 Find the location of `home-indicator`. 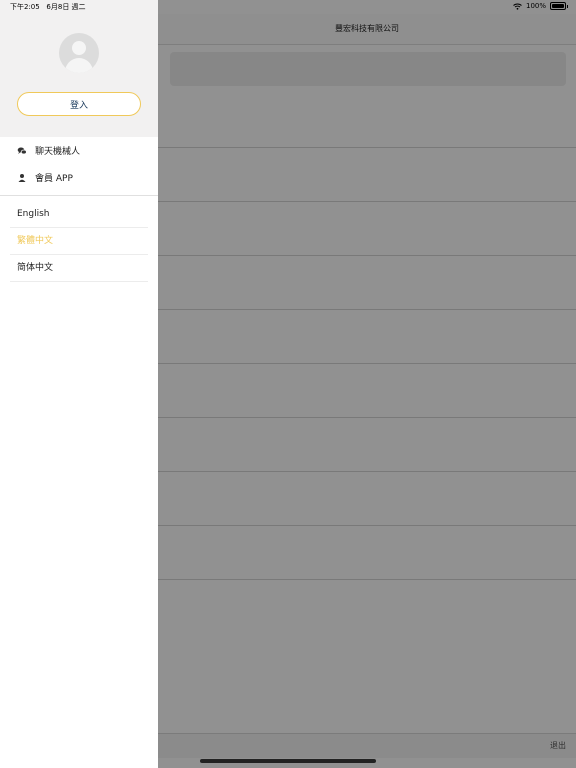

home-indicator is located at coordinates (288, 761).